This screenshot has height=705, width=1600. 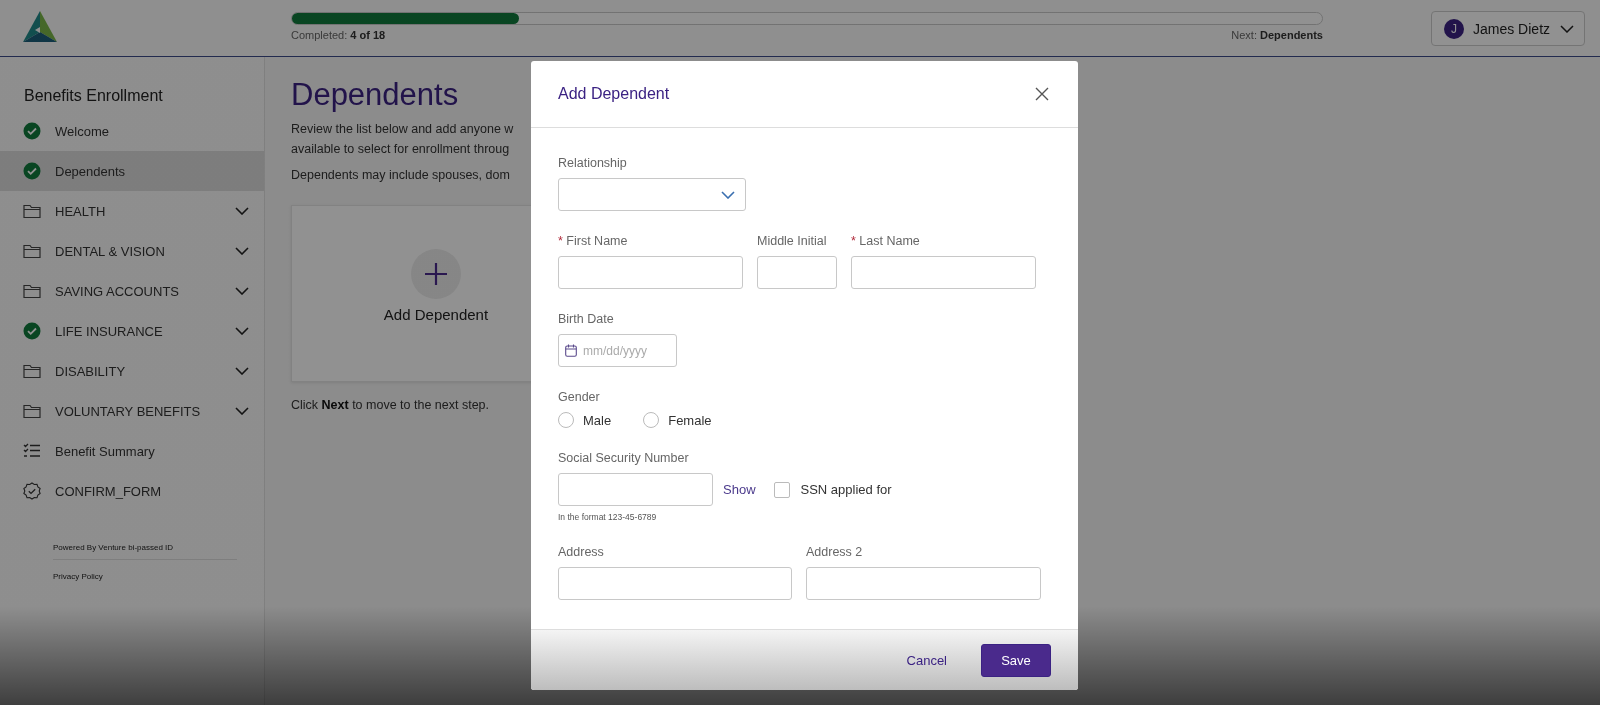 I want to click on radio-label: Male, so click(x=597, y=420).